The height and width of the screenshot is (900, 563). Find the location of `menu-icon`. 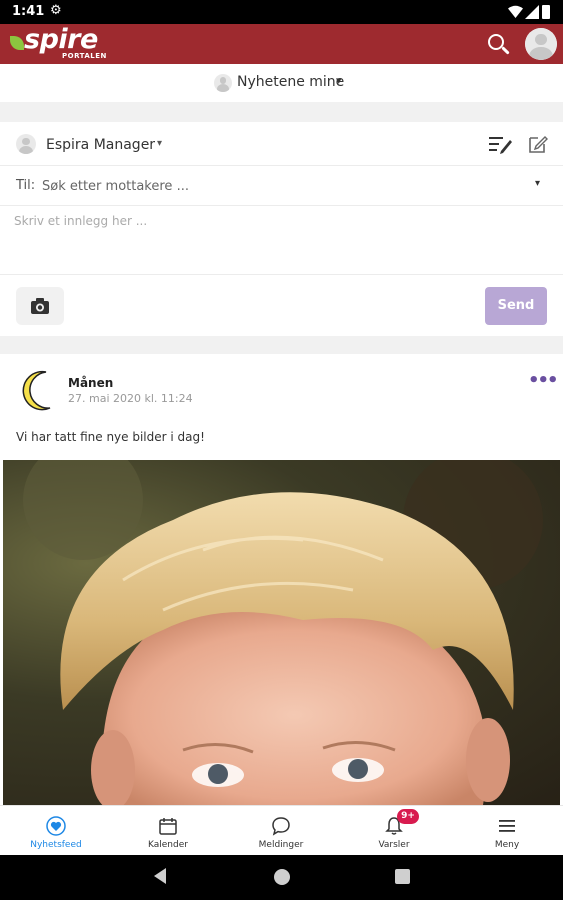

menu-icon is located at coordinates (507, 826).